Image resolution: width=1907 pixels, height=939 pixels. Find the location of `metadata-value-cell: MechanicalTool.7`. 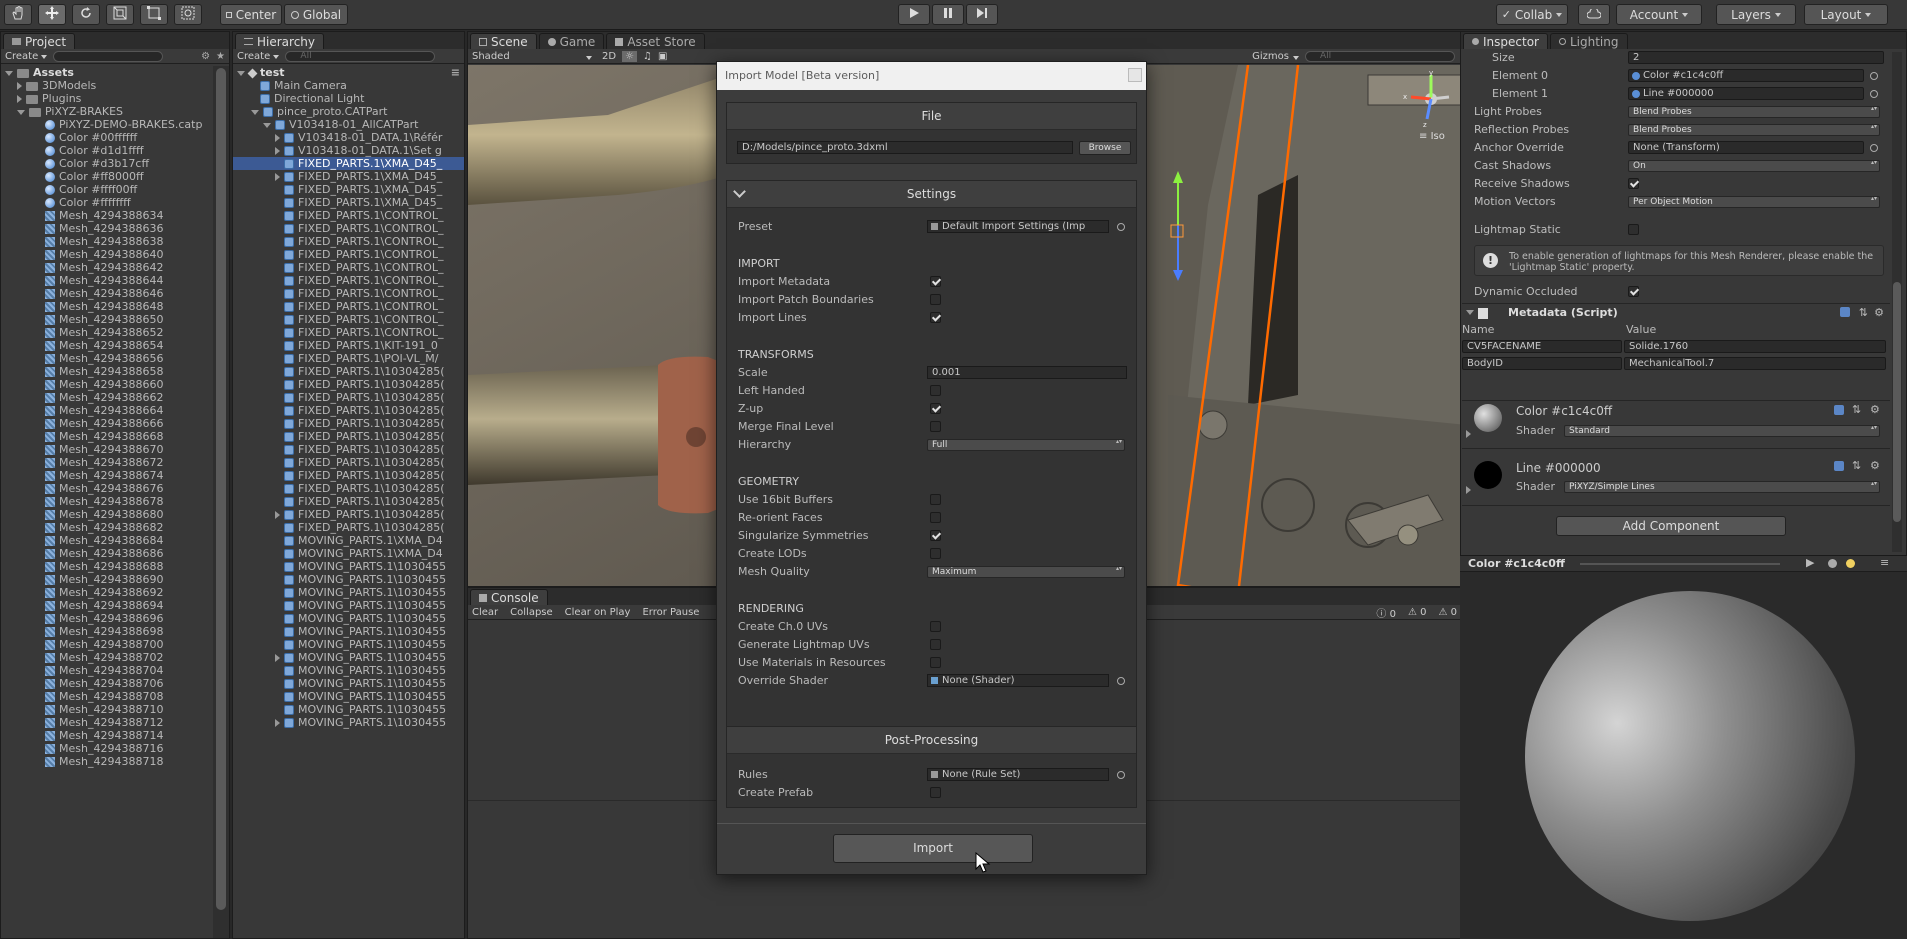

metadata-value-cell: MechanicalTool.7 is located at coordinates (1755, 363).